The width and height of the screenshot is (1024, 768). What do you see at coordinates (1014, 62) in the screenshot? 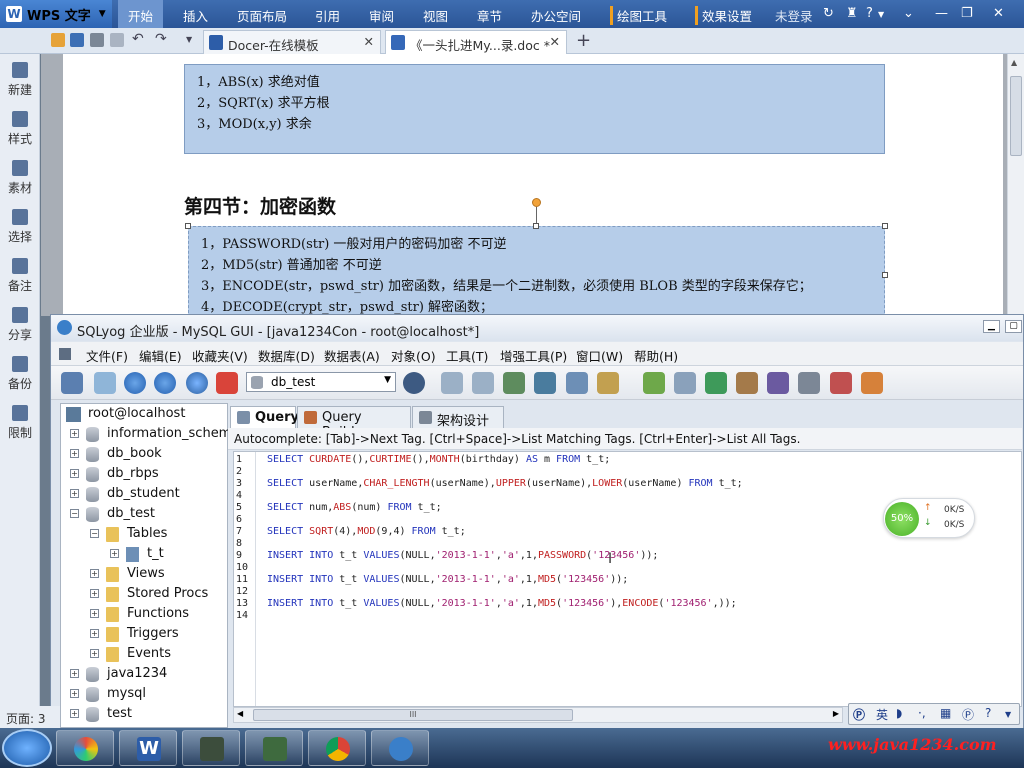
I see `scroll-up-icon: ▲` at bounding box center [1014, 62].